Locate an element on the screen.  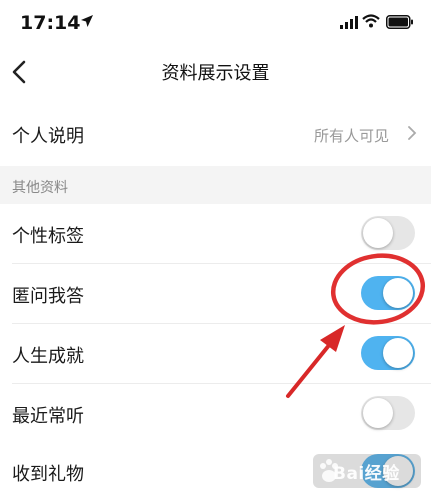
setting-row: 人生成就 is located at coordinates (215, 354).